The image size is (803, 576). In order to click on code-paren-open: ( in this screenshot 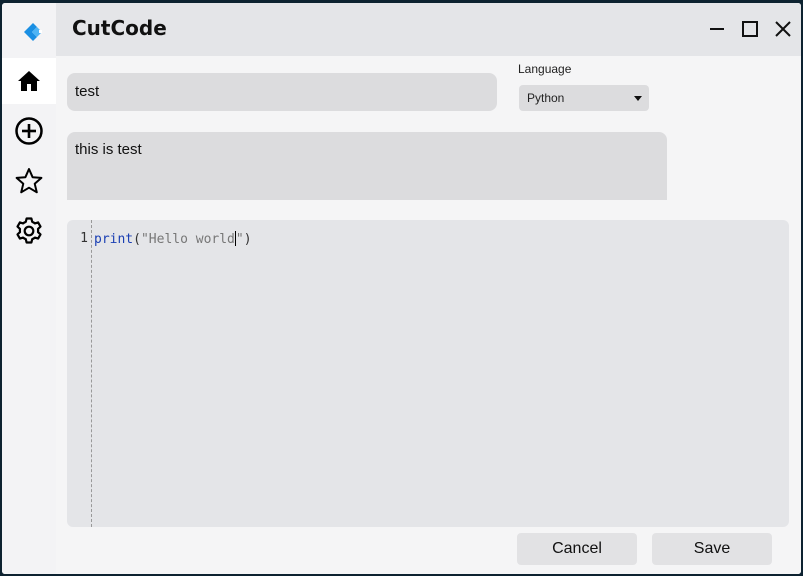, I will do `click(137, 239)`.